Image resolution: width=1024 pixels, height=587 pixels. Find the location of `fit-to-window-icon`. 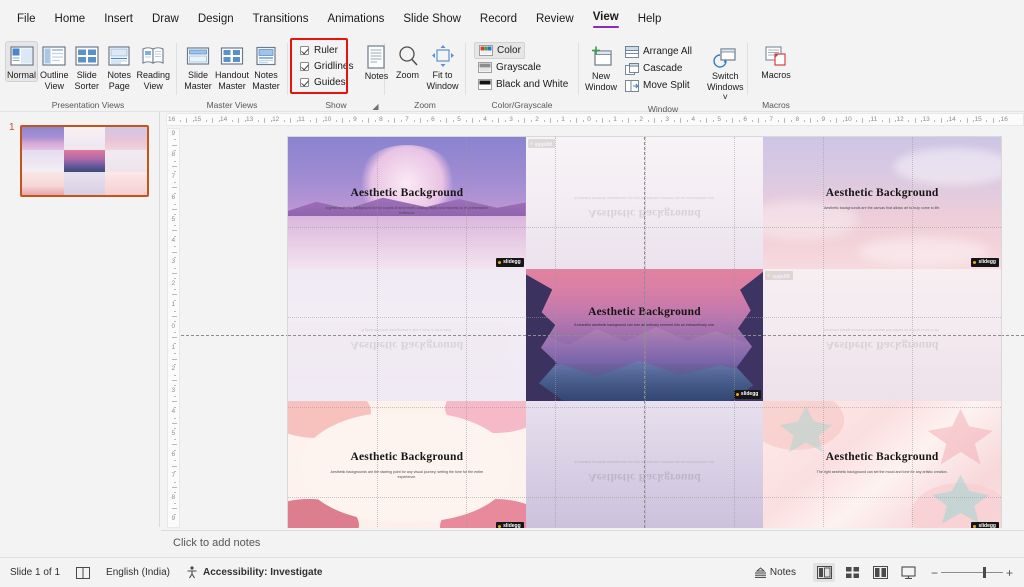

fit-to-window-icon is located at coordinates (443, 56).